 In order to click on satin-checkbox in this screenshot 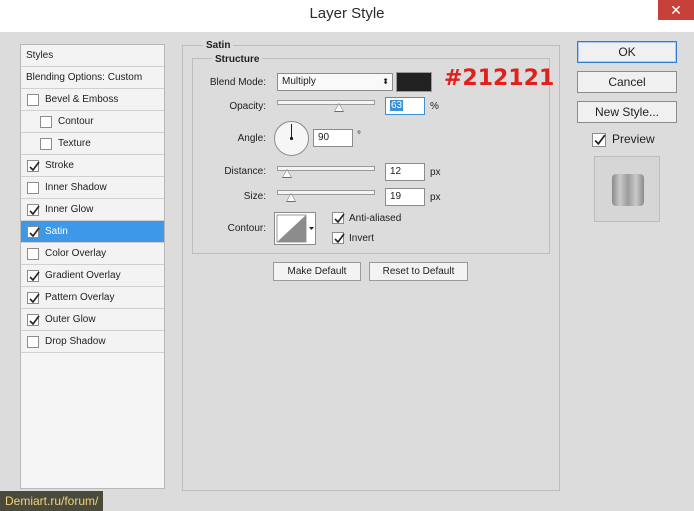, I will do `click(33, 232)`.